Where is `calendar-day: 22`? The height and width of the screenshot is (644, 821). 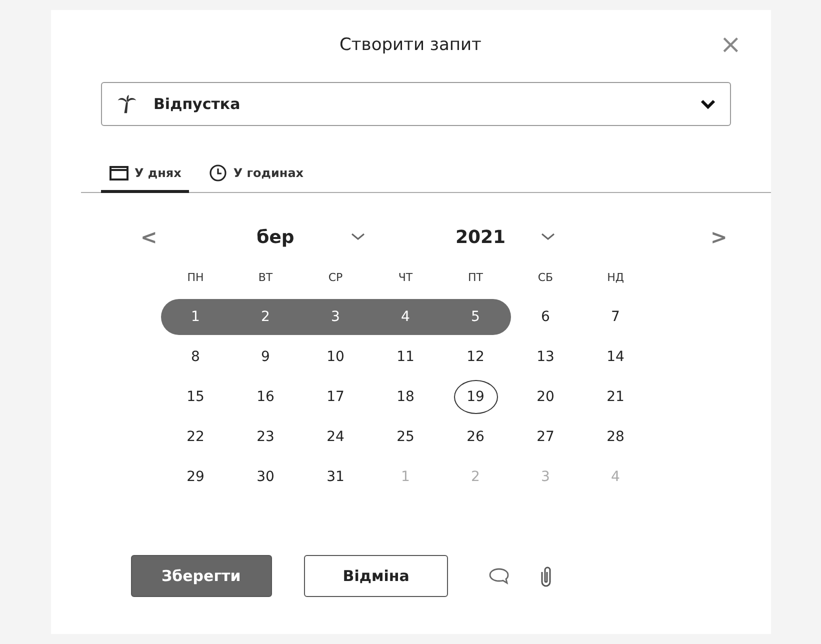 calendar-day: 22 is located at coordinates (195, 437).